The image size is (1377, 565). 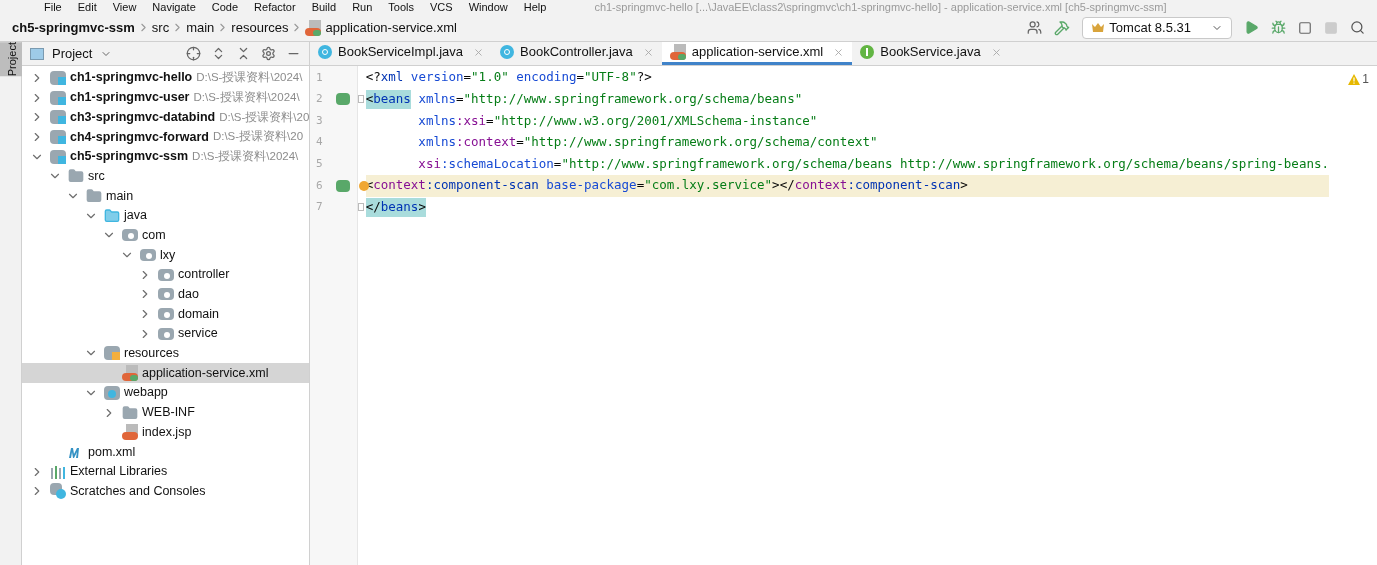 What do you see at coordinates (188, 295) in the screenshot?
I see `tree-item-label: dao` at bounding box center [188, 295].